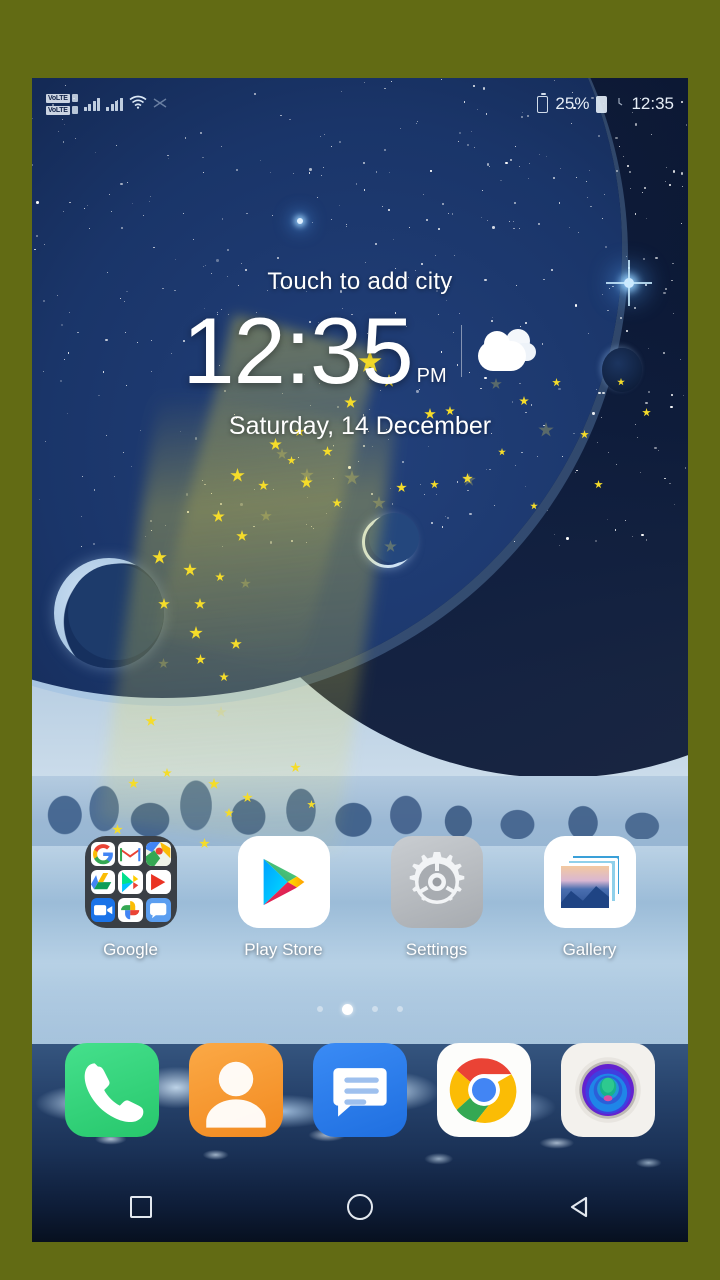 This screenshot has height=1280, width=720. I want to click on app-gallery: Gallery, so click(590, 898).